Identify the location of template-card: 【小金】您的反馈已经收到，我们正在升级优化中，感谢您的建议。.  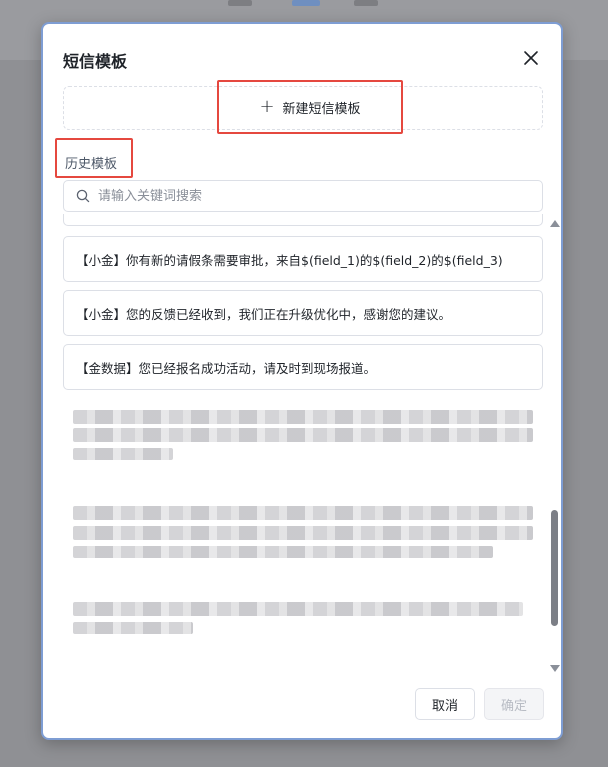
(303, 313).